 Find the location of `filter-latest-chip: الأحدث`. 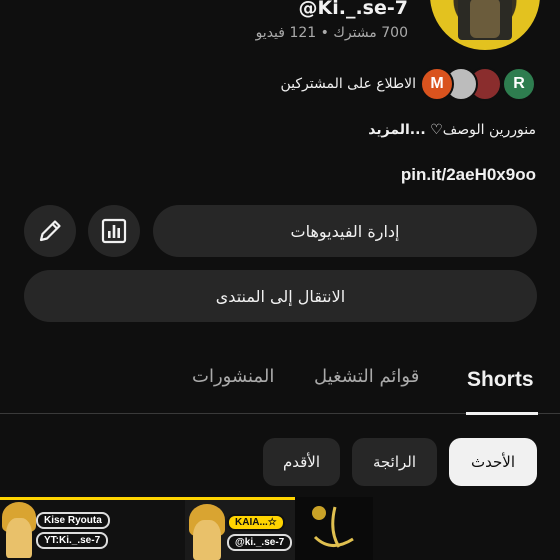

filter-latest-chip: الأحدث is located at coordinates (493, 462).